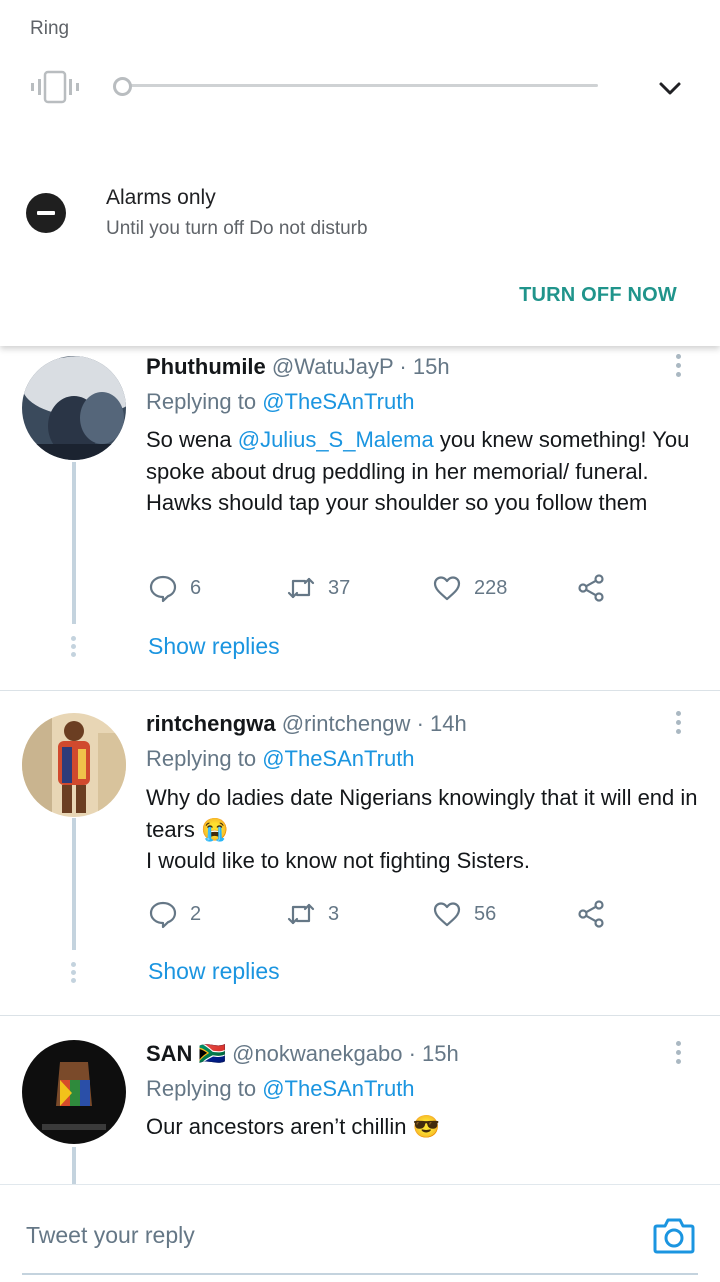  Describe the element at coordinates (74, 1165) in the screenshot. I see `thread-line` at that location.